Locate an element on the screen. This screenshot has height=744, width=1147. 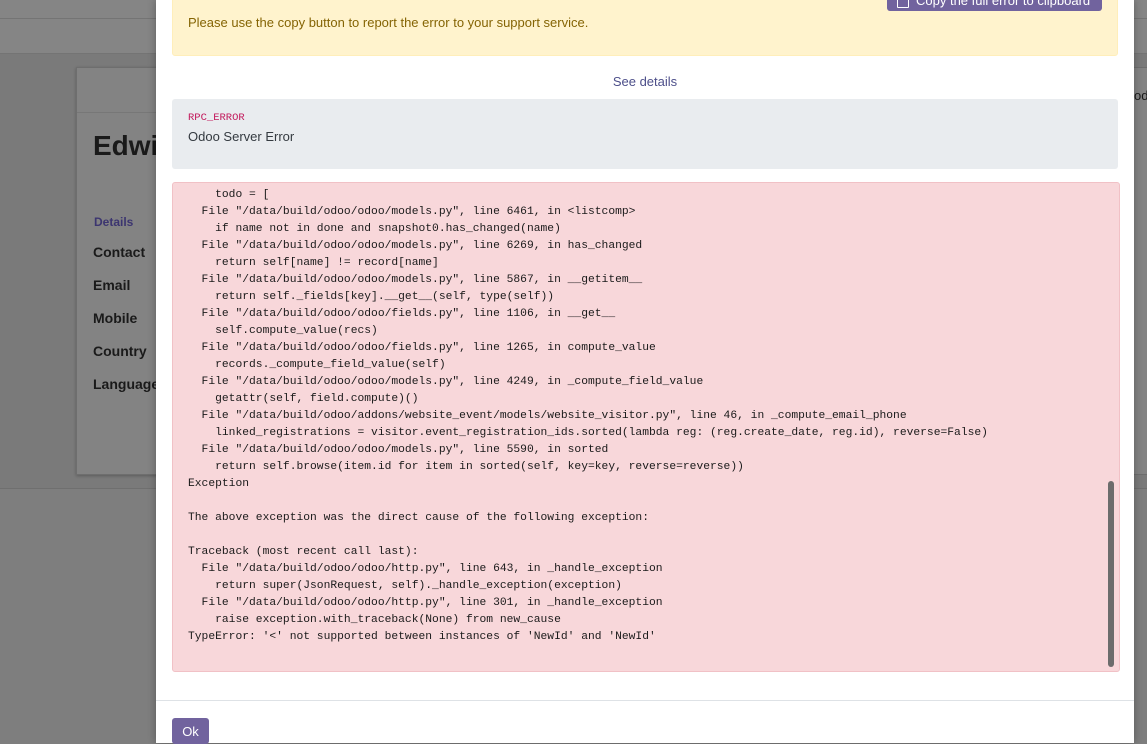
field-label-contact: Contact is located at coordinates (119, 252).